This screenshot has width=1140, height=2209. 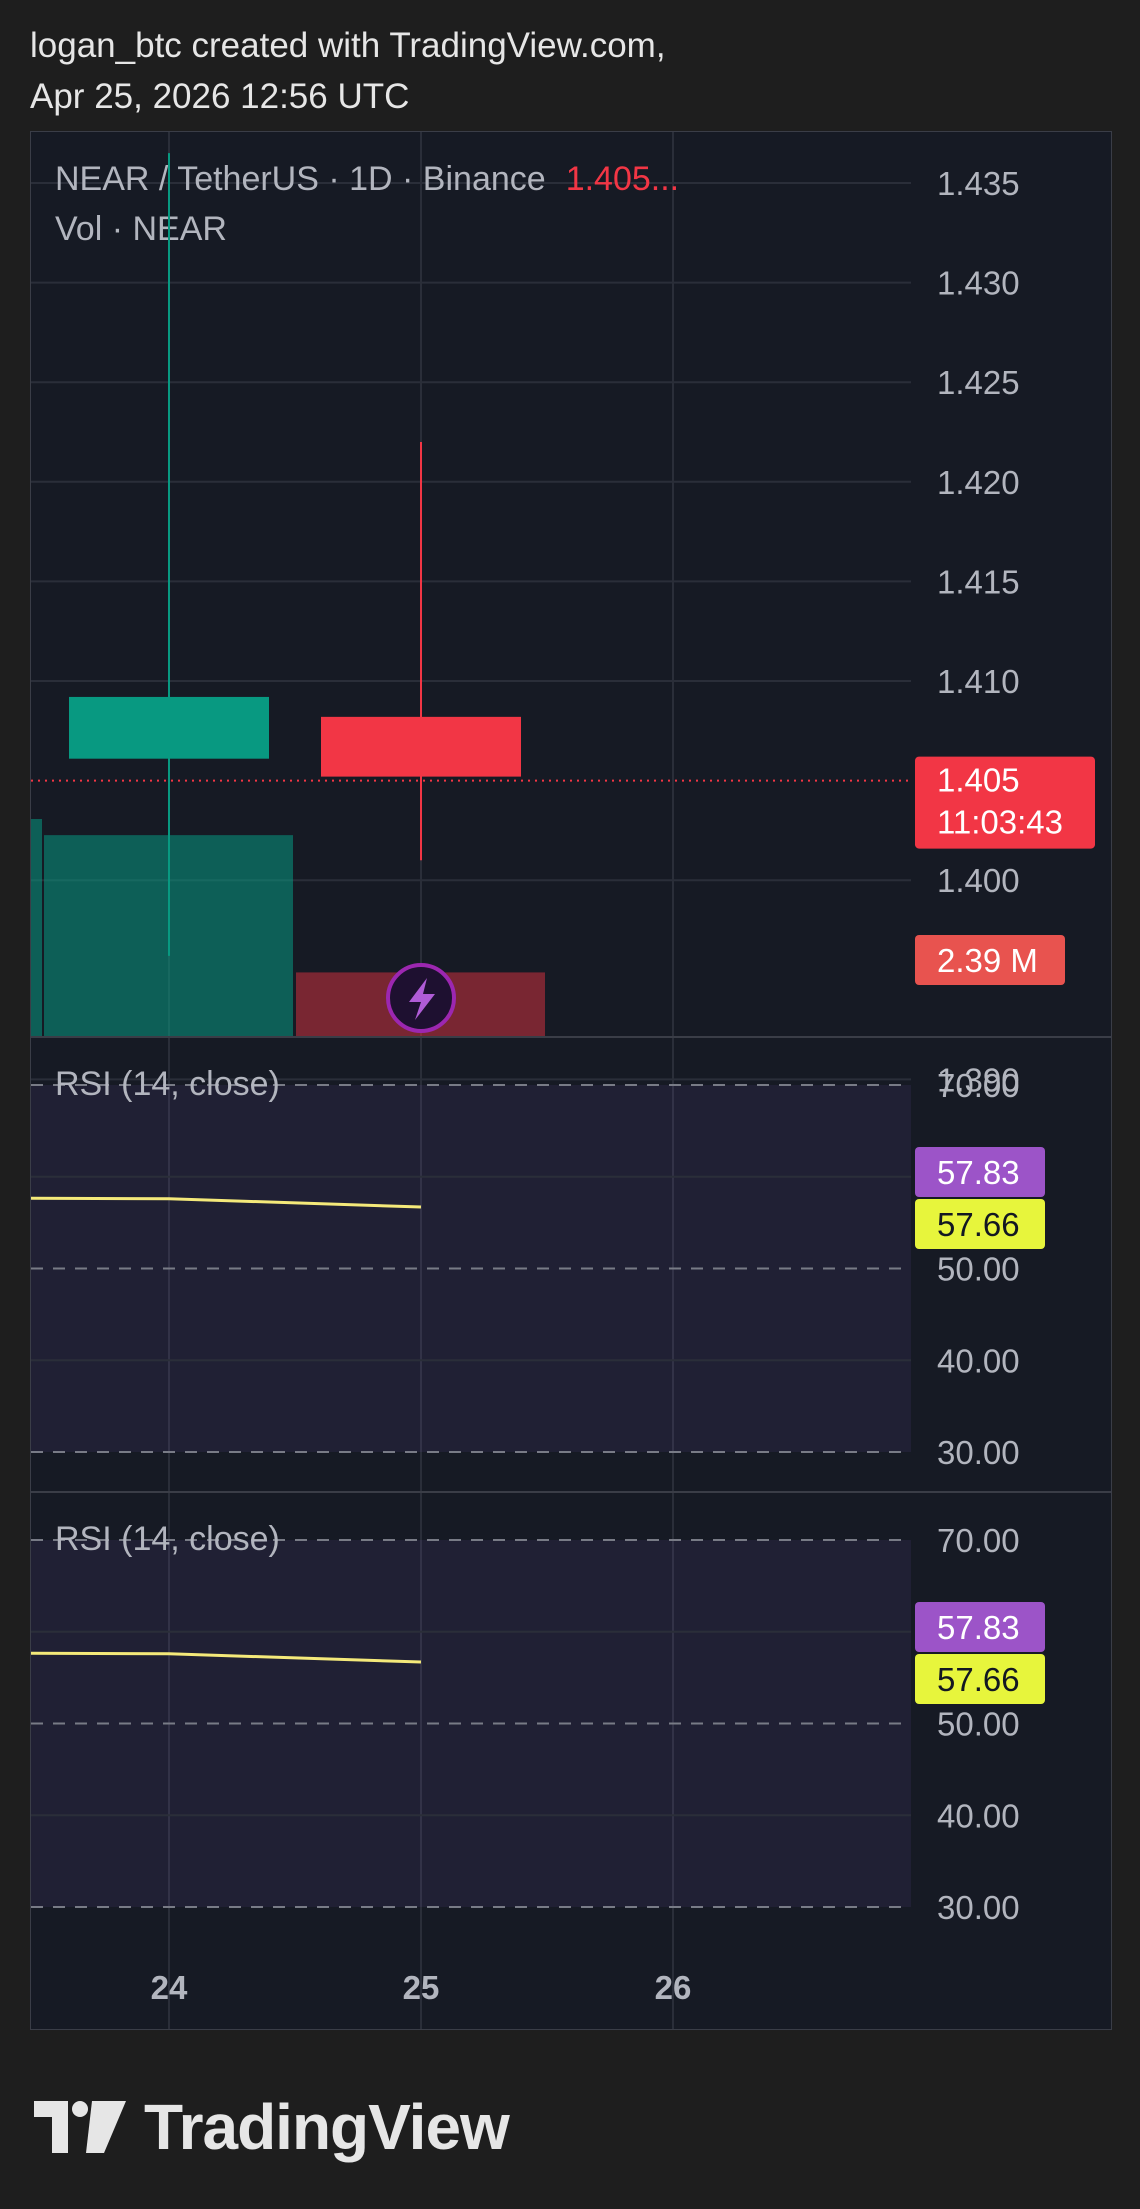 I want to click on time-axis-label: 26, so click(x=673, y=1987).